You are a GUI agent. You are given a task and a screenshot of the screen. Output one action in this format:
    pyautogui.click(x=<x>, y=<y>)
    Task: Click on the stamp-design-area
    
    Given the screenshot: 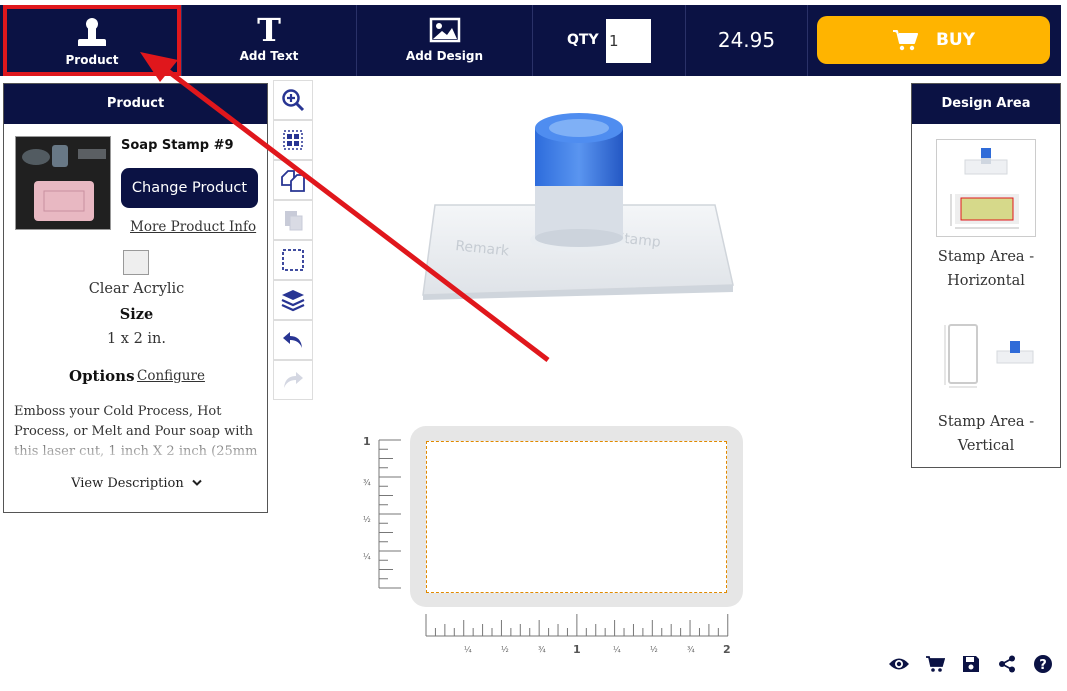 What is the action you would take?
    pyautogui.click(x=576, y=516)
    